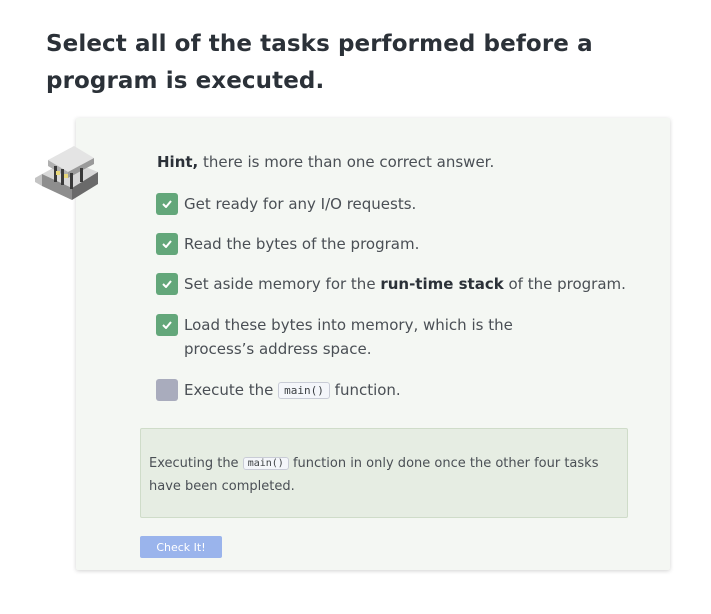 This screenshot has height=614, width=711. I want to click on option-label: Get ready for any I/O requests., so click(300, 204).